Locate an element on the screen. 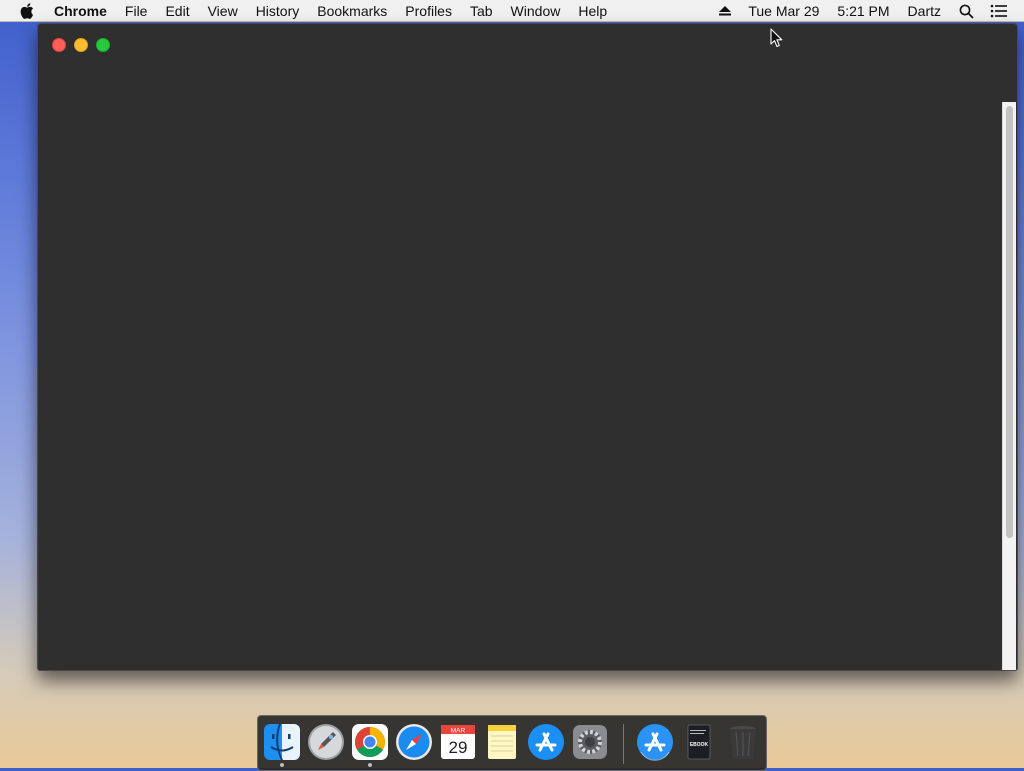 This screenshot has width=1024, height=771. menu-user: Dartz is located at coordinates (924, 11).